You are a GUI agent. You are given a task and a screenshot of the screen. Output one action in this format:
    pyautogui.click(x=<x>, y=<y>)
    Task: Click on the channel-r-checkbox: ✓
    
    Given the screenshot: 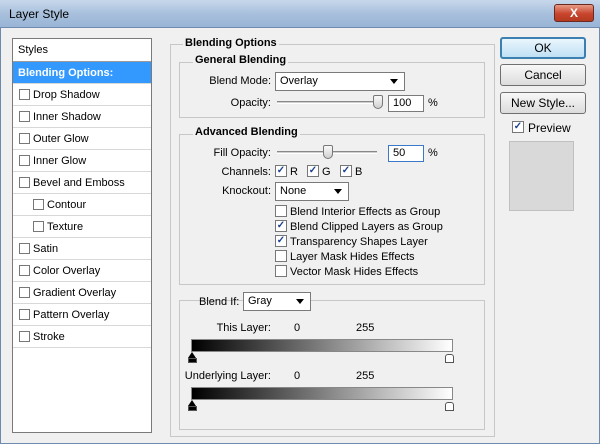 What is the action you would take?
    pyautogui.click(x=281, y=171)
    